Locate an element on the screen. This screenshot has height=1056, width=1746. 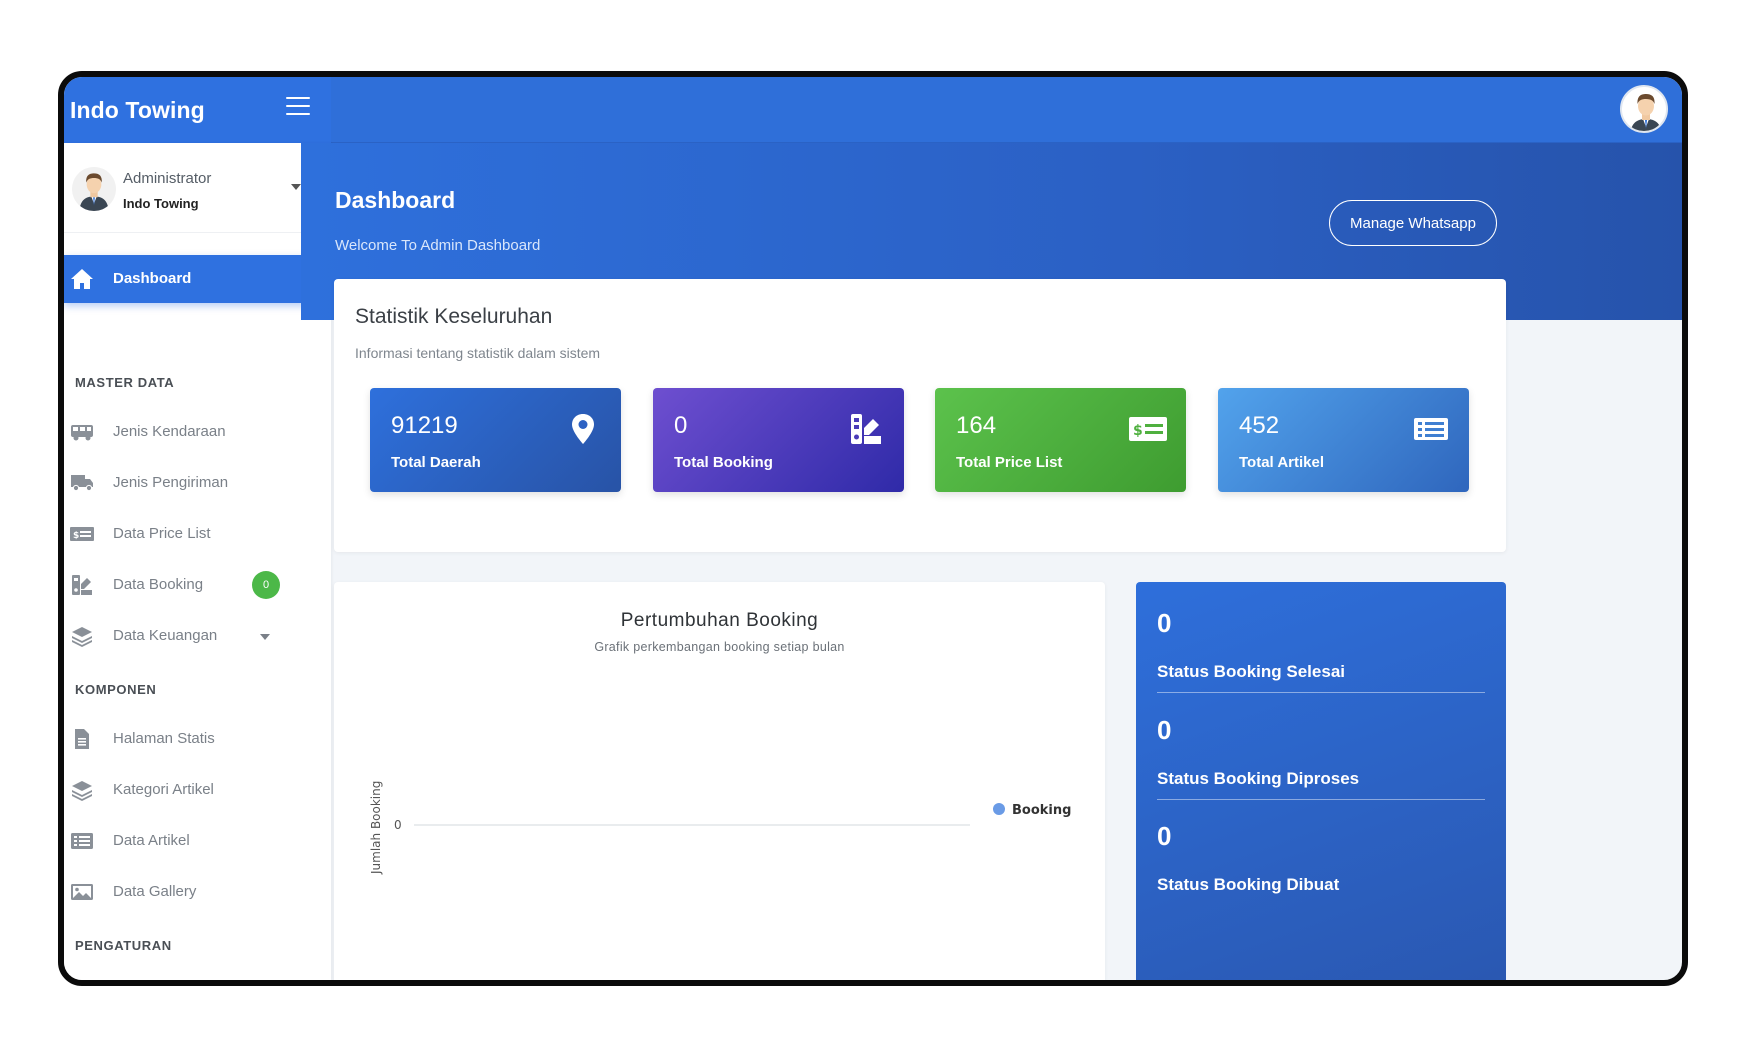
top-navbar is located at coordinates (1006, 110).